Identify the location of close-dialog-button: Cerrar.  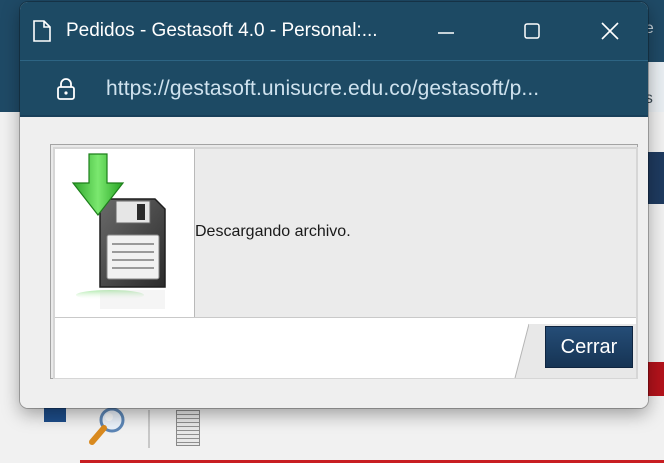
(589, 347).